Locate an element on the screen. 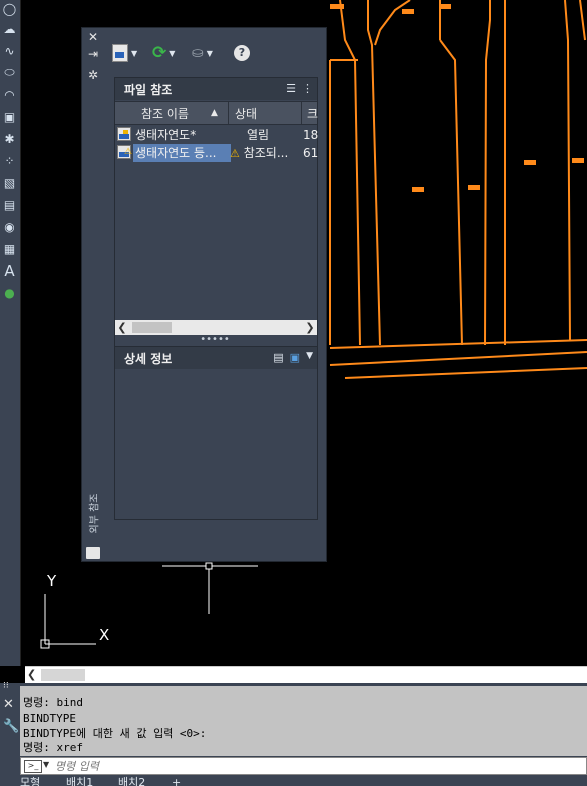  add-selected-icon: ● is located at coordinates (9, 292).